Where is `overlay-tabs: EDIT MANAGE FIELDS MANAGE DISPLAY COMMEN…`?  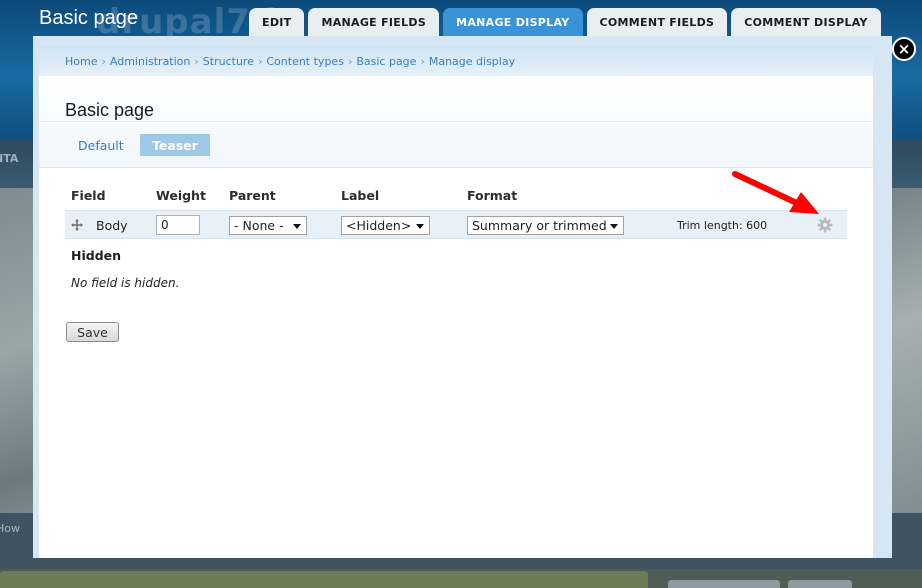 overlay-tabs: EDIT MANAGE FIELDS MANAGE DISPLAY COMMEN… is located at coordinates (565, 22).